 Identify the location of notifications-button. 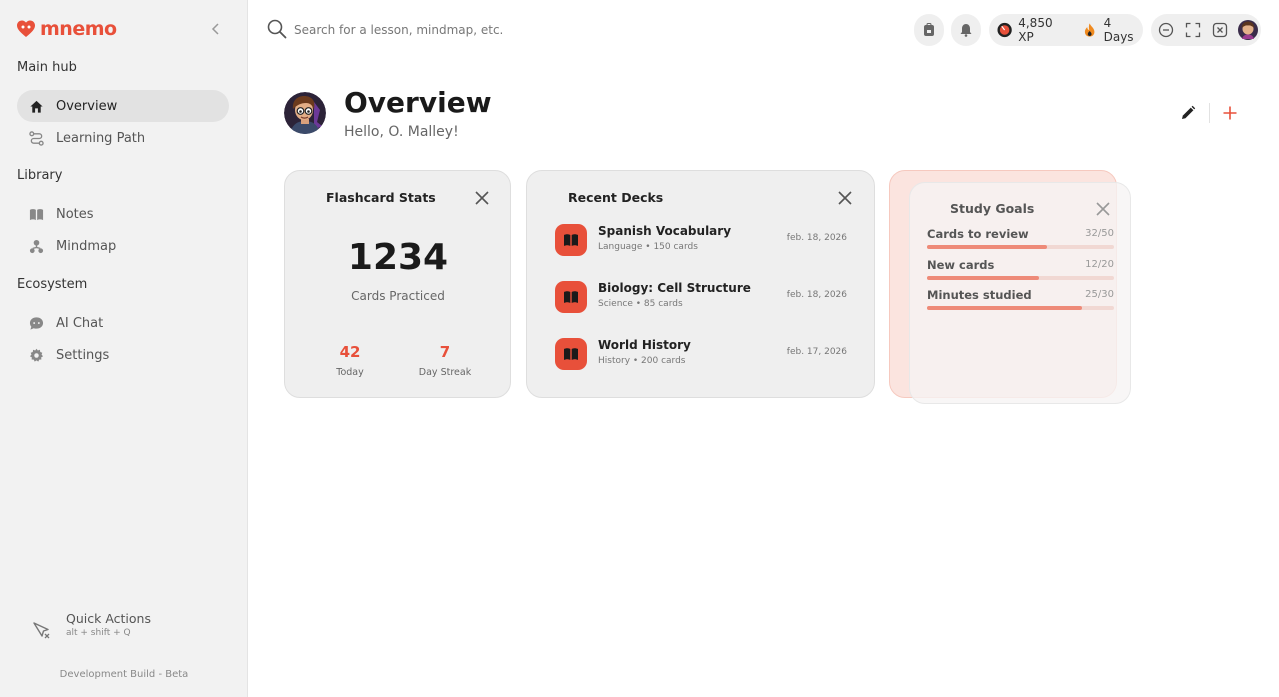
(966, 30).